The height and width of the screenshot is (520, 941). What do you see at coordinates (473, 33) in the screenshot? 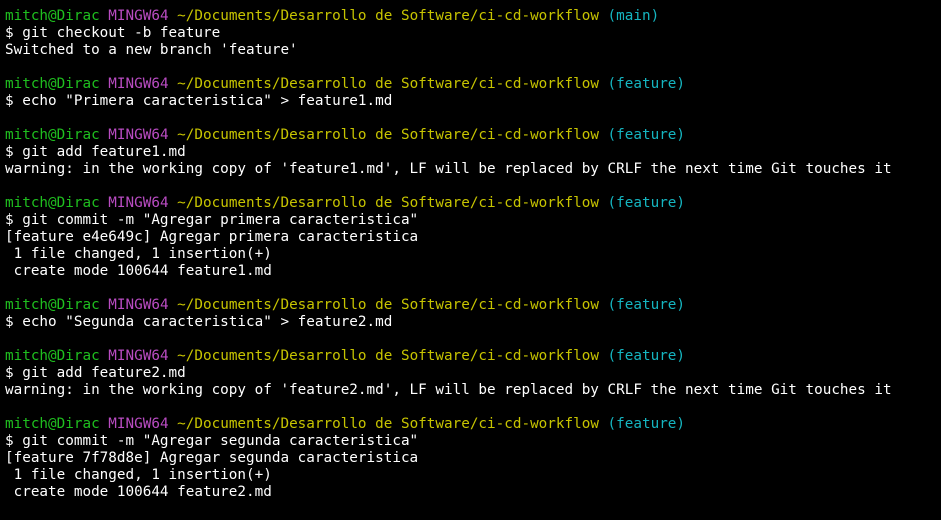
I see `command-line: $ git checkout -b feature` at bounding box center [473, 33].